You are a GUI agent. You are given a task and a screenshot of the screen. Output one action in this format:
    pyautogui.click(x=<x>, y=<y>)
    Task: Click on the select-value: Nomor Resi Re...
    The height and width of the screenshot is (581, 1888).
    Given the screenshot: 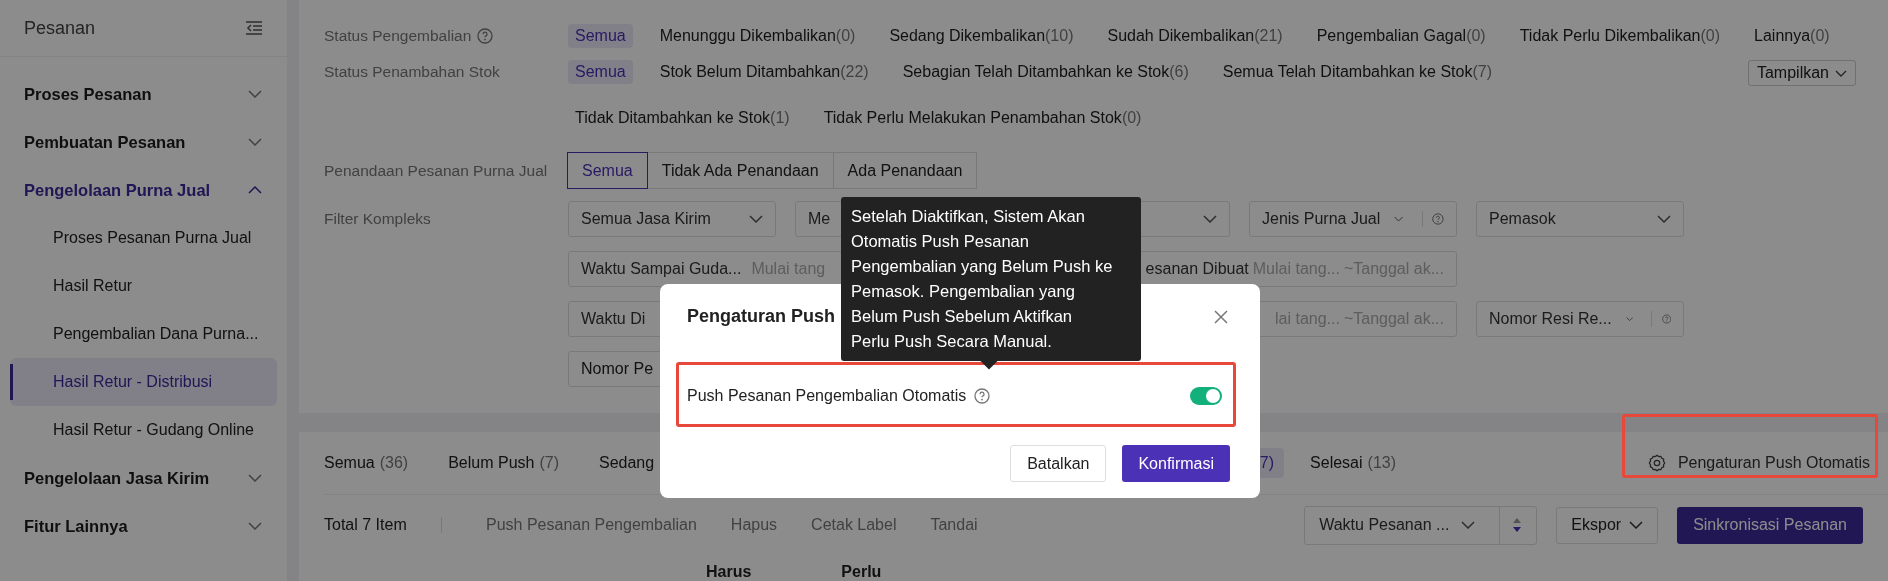 What is the action you would take?
    pyautogui.click(x=1550, y=319)
    